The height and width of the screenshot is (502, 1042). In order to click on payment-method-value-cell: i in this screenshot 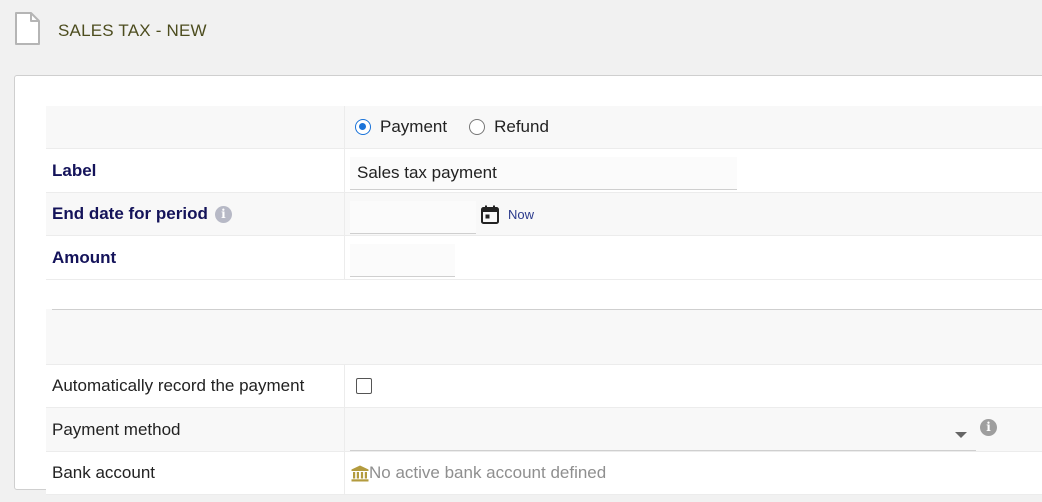, I will do `click(693, 429)`.